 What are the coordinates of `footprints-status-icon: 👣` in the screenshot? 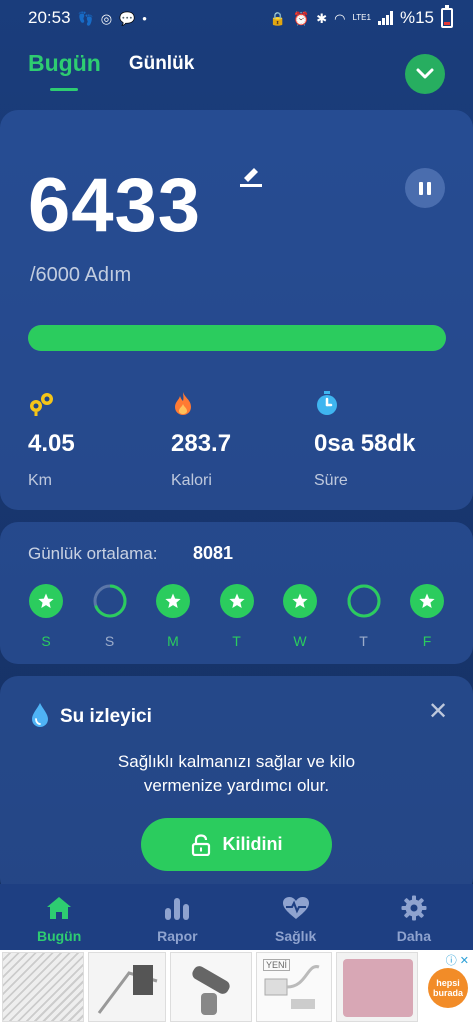 It's located at (85, 18).